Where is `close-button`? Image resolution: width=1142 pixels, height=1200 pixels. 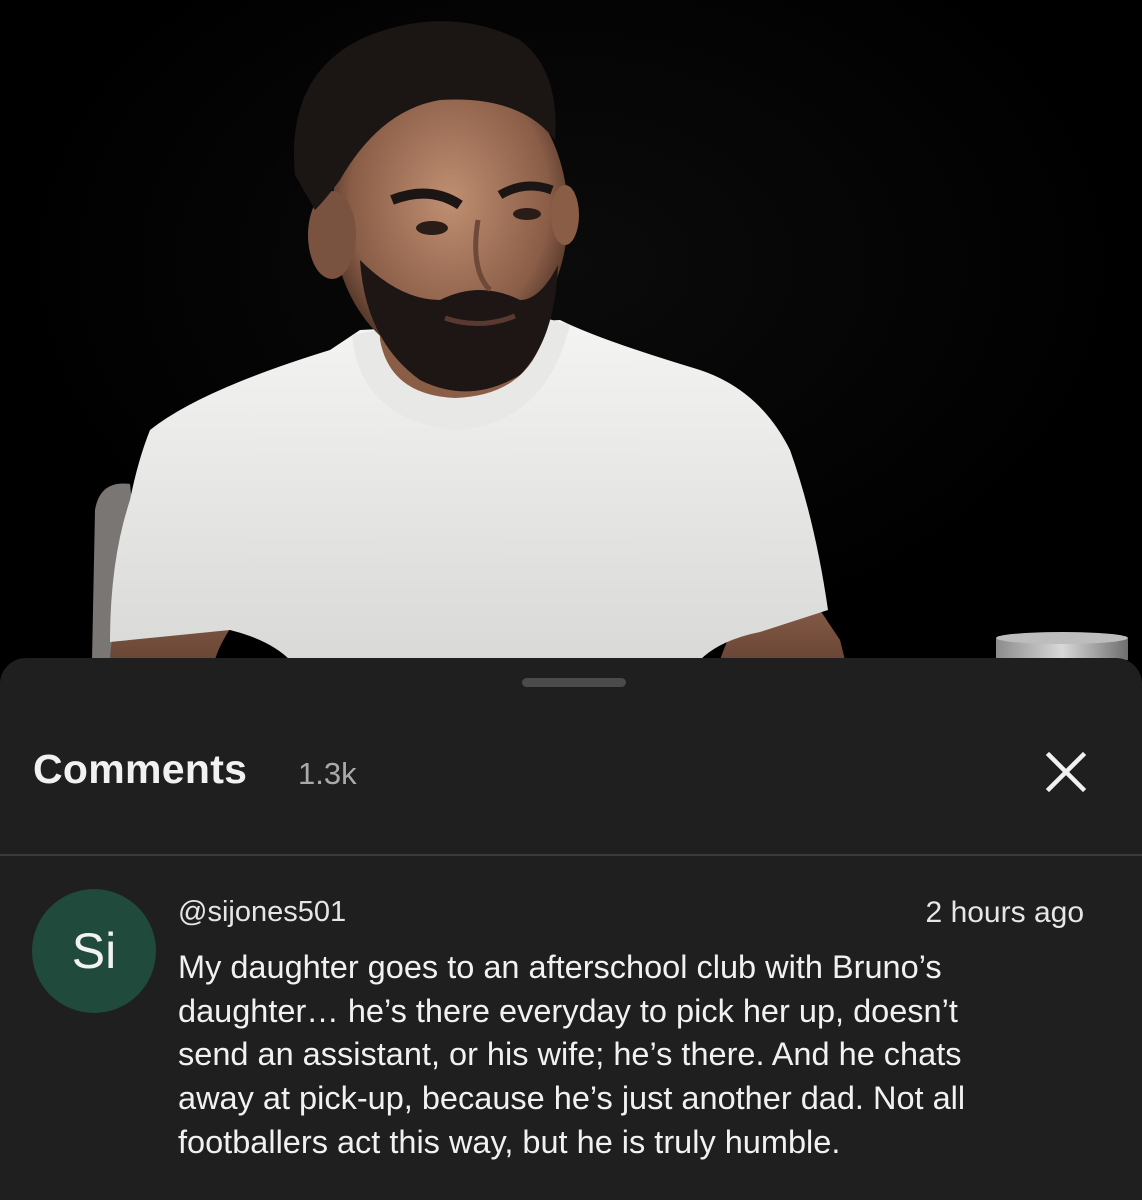
close-button is located at coordinates (1066, 772).